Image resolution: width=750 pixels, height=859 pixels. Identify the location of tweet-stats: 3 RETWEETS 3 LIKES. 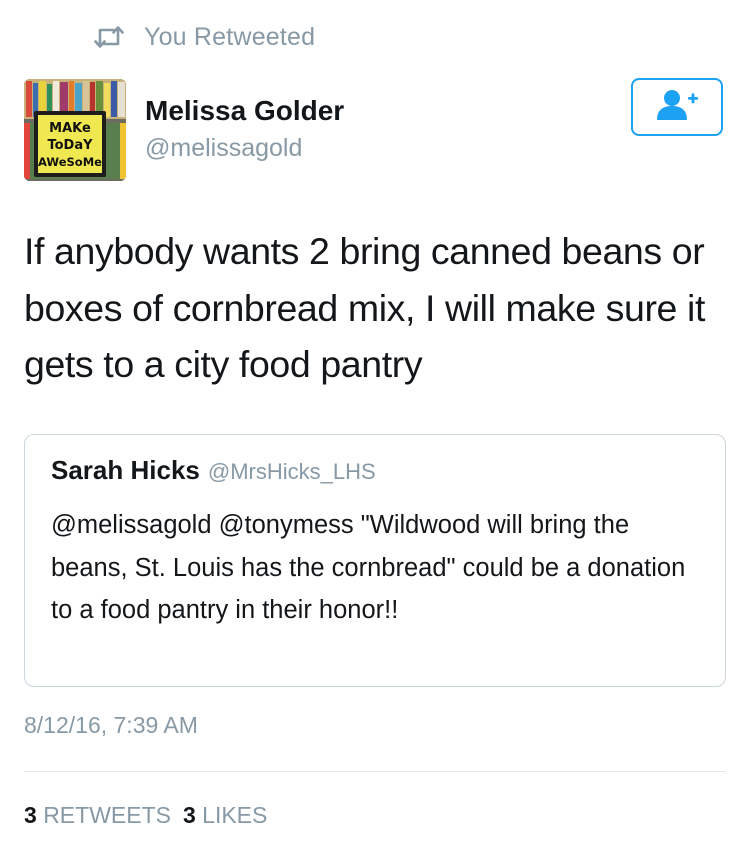
(145, 815).